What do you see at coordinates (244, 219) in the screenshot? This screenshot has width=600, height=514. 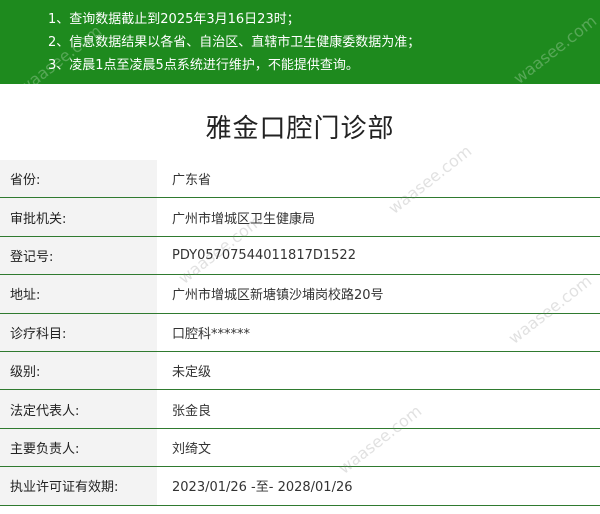 I see `row-value: 广州市增城区卫生健康局` at bounding box center [244, 219].